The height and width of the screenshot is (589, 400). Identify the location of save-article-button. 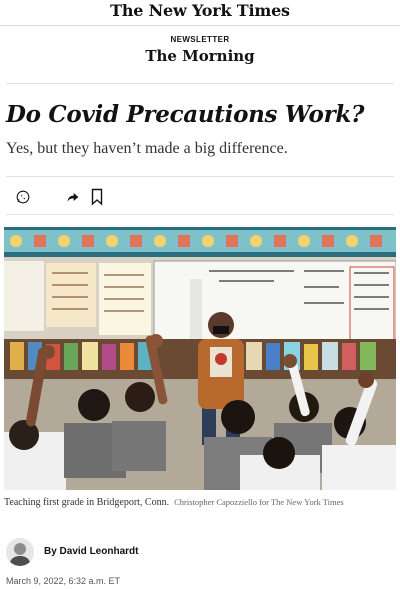
(97, 199).